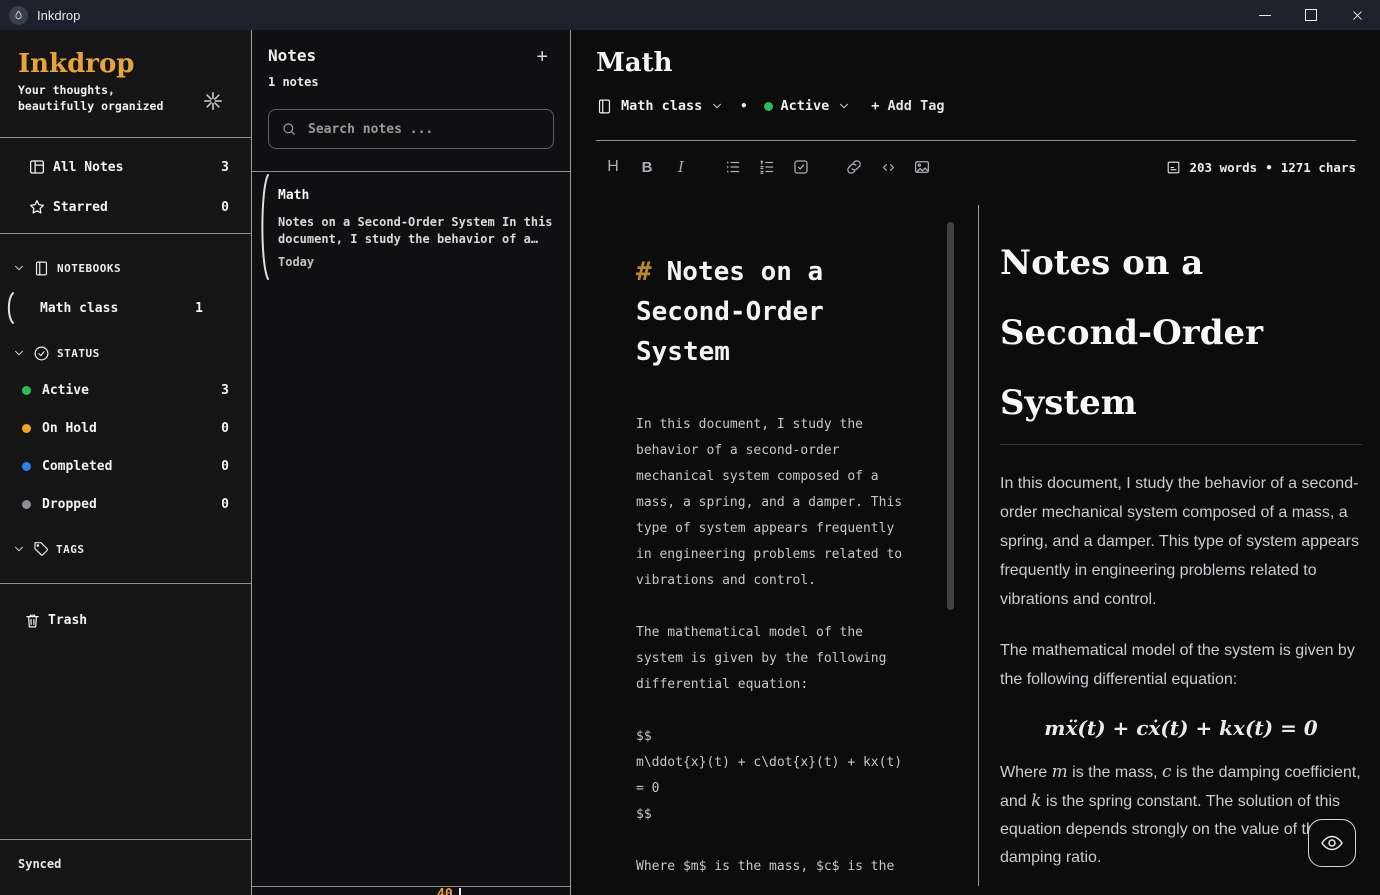  I want to click on ordered-list-icon, so click(767, 167).